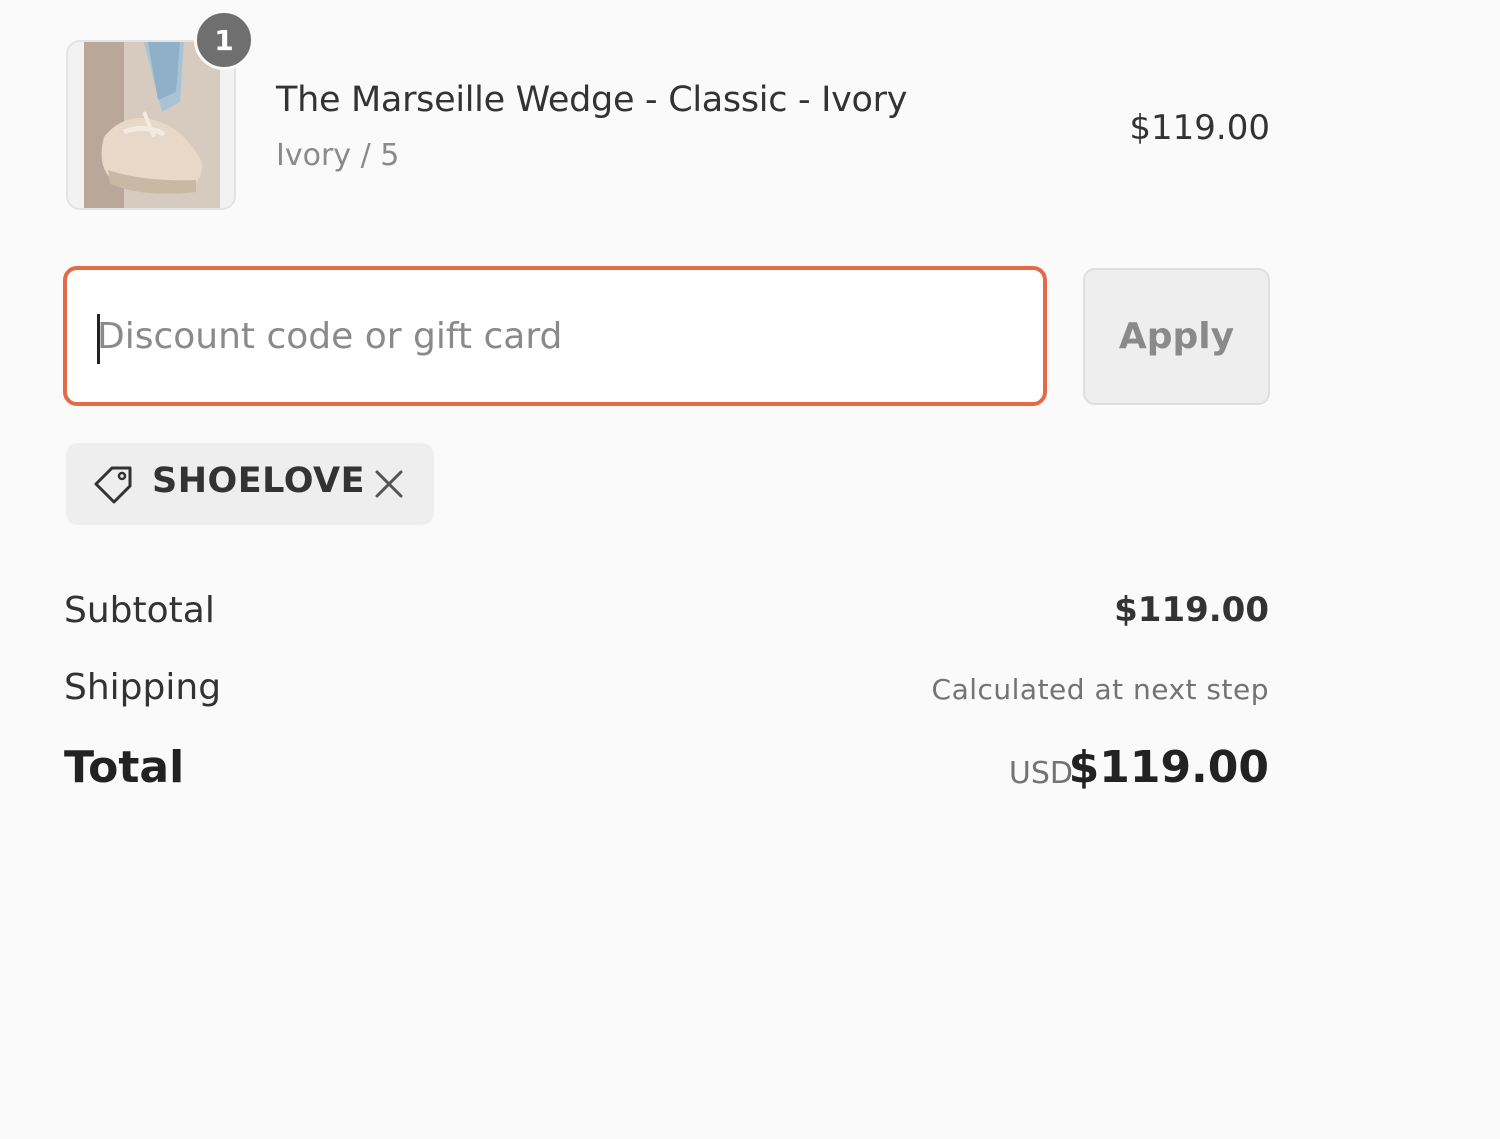  Describe the element at coordinates (152, 125) in the screenshot. I see `shoe-photo-icon` at that location.